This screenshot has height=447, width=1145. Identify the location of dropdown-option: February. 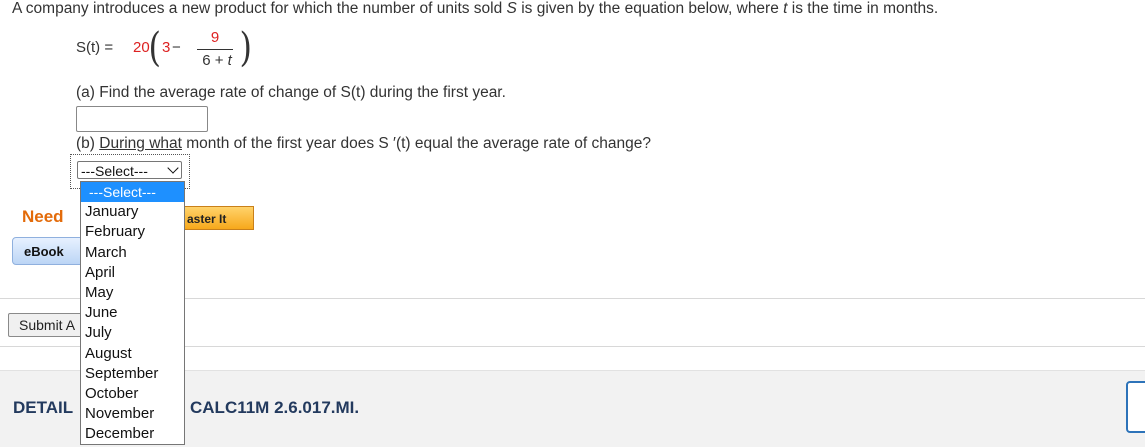
(132, 232).